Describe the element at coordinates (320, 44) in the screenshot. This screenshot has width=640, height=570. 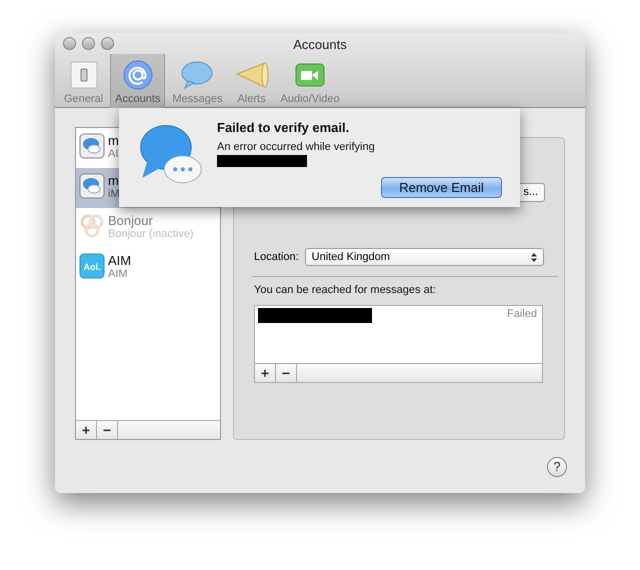
I see `window-title: Accounts` at that location.